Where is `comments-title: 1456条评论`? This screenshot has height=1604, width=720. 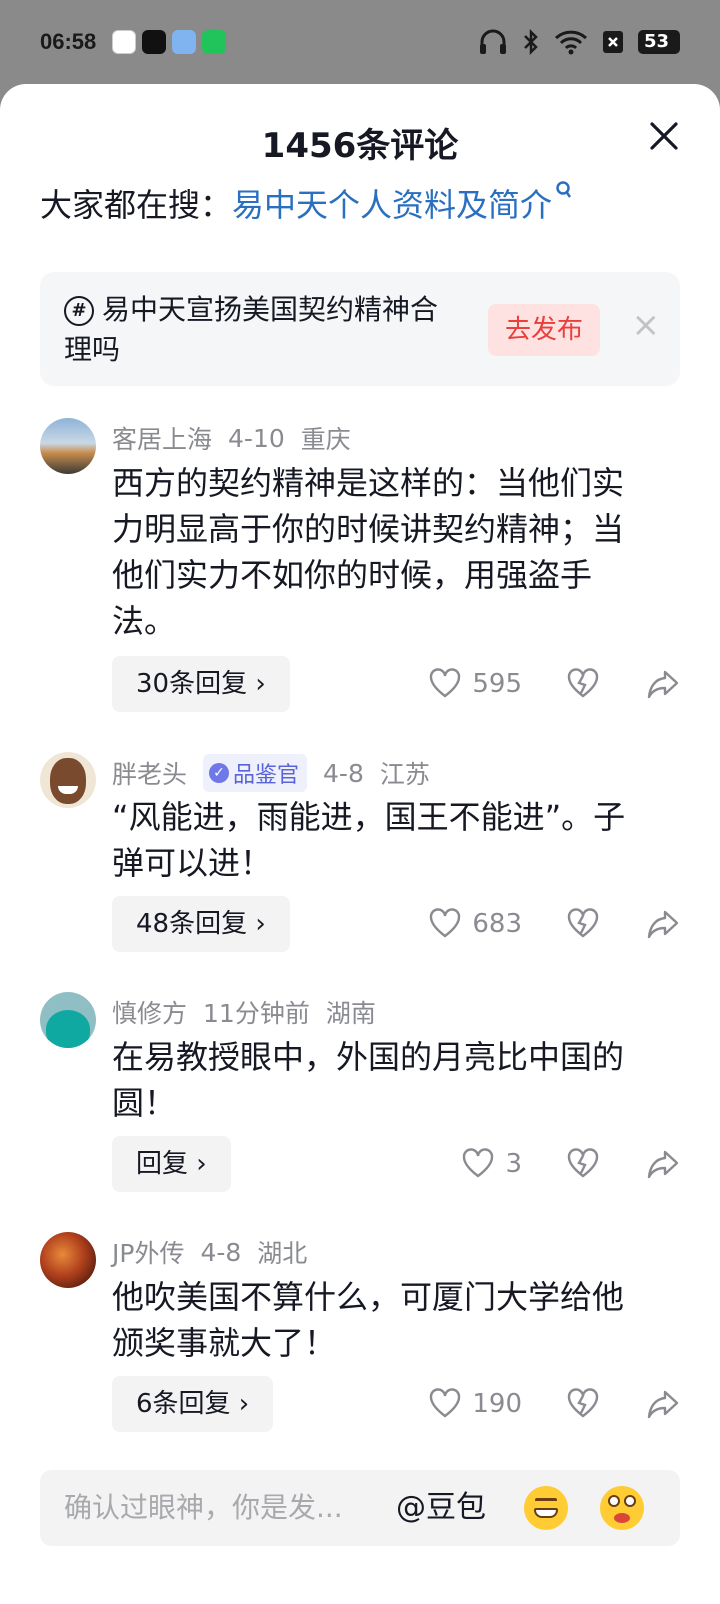 comments-title: 1456条评论 is located at coordinates (360, 146).